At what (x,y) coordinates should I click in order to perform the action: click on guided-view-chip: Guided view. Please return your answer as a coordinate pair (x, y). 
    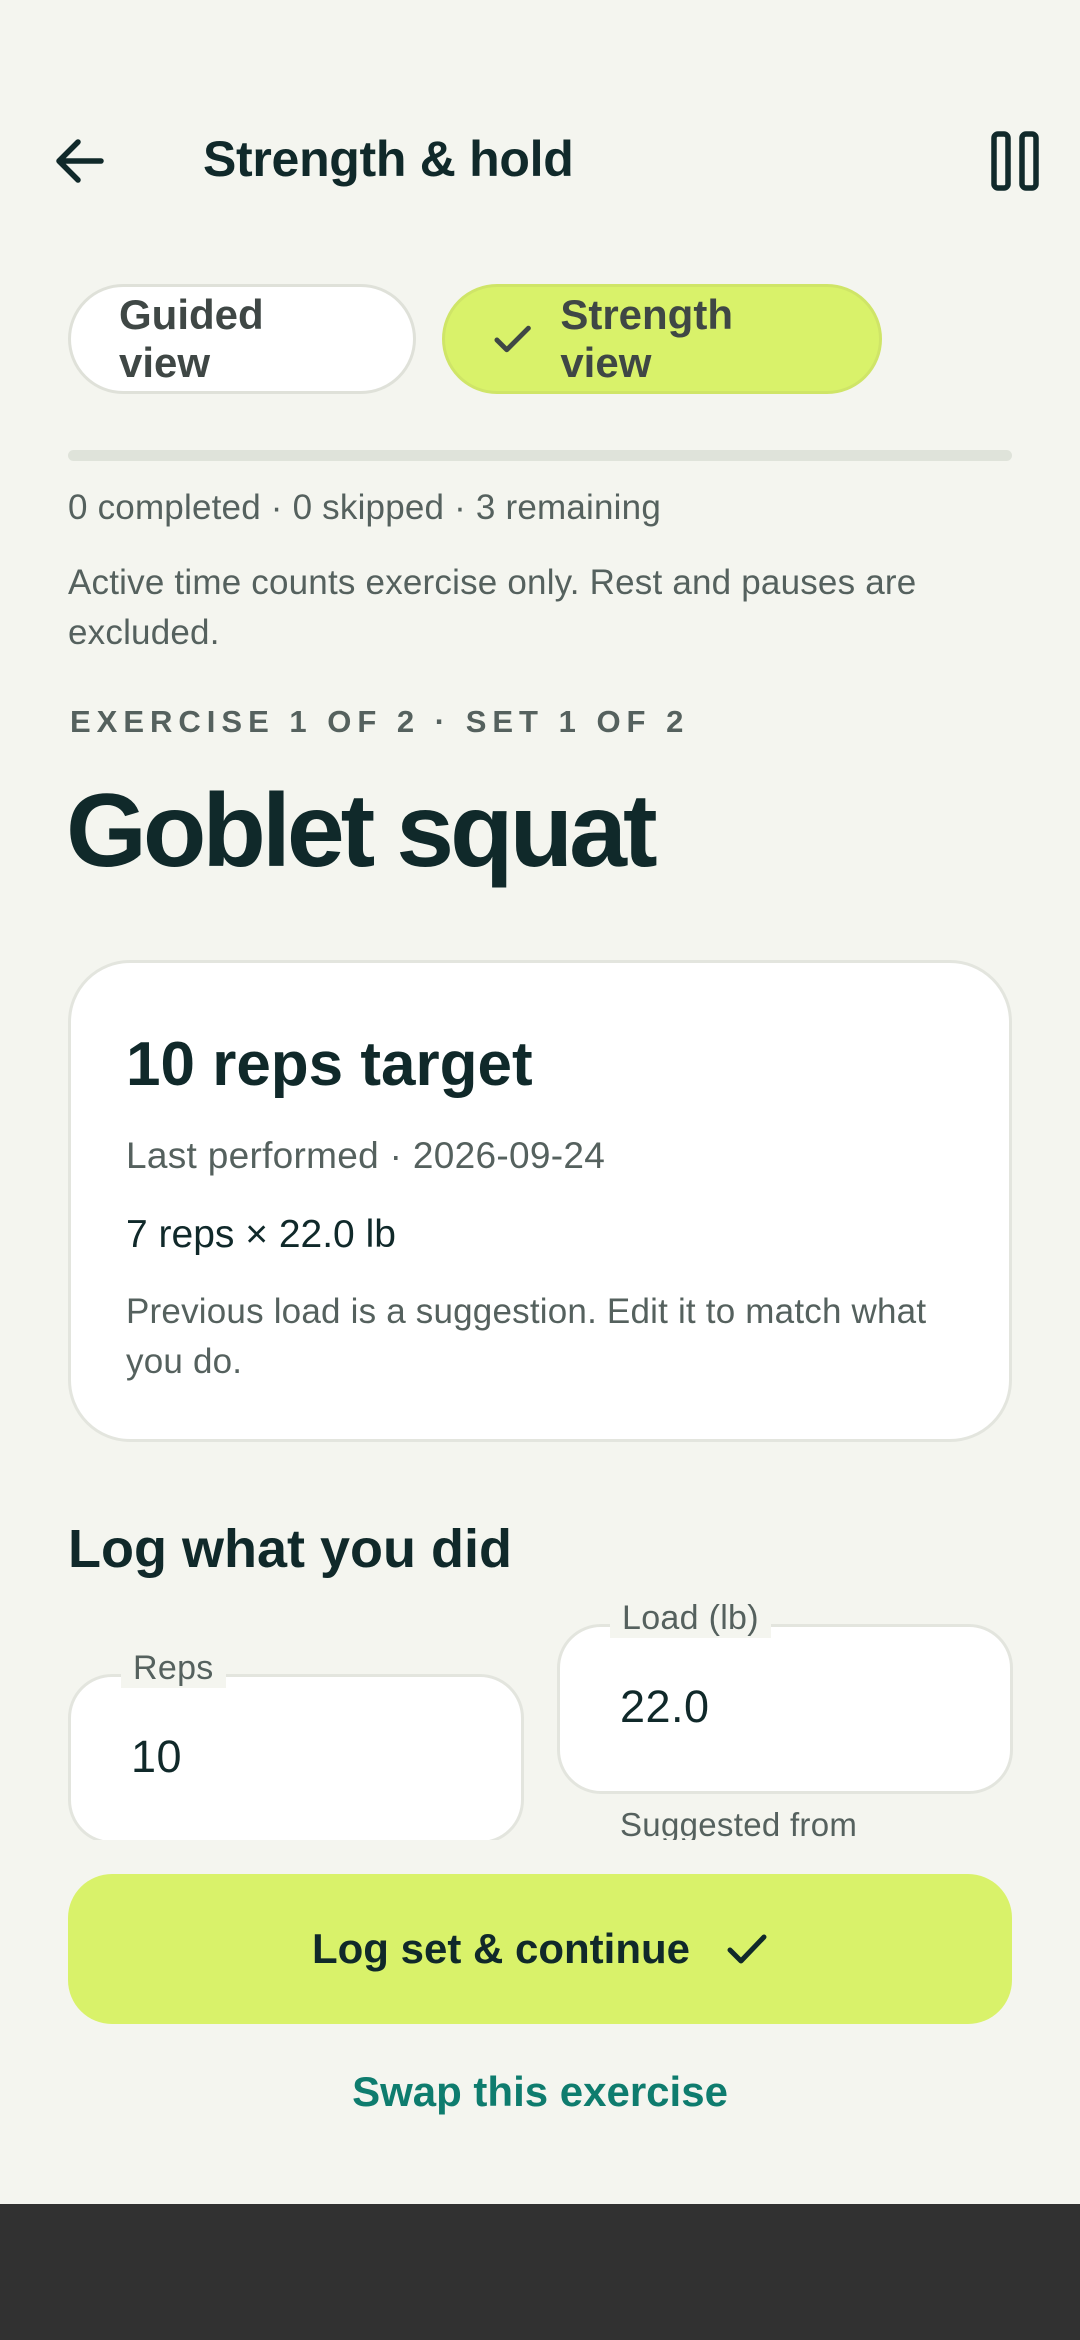
    Looking at the image, I should click on (242, 339).